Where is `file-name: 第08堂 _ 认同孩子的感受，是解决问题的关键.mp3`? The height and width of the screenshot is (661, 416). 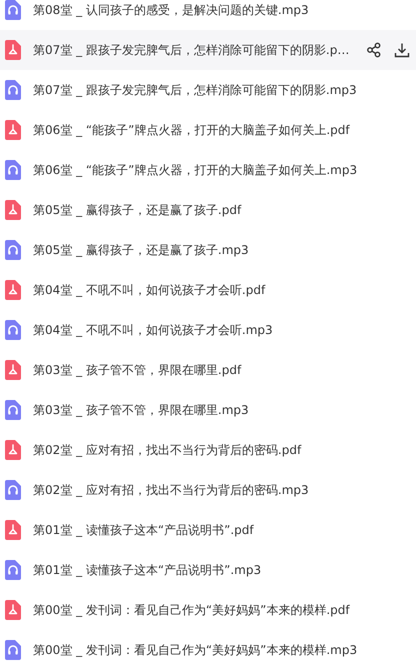 file-name: 第08堂 _ 认同孩子的感受，是解决问题的关键.mp3 is located at coordinates (224, 10).